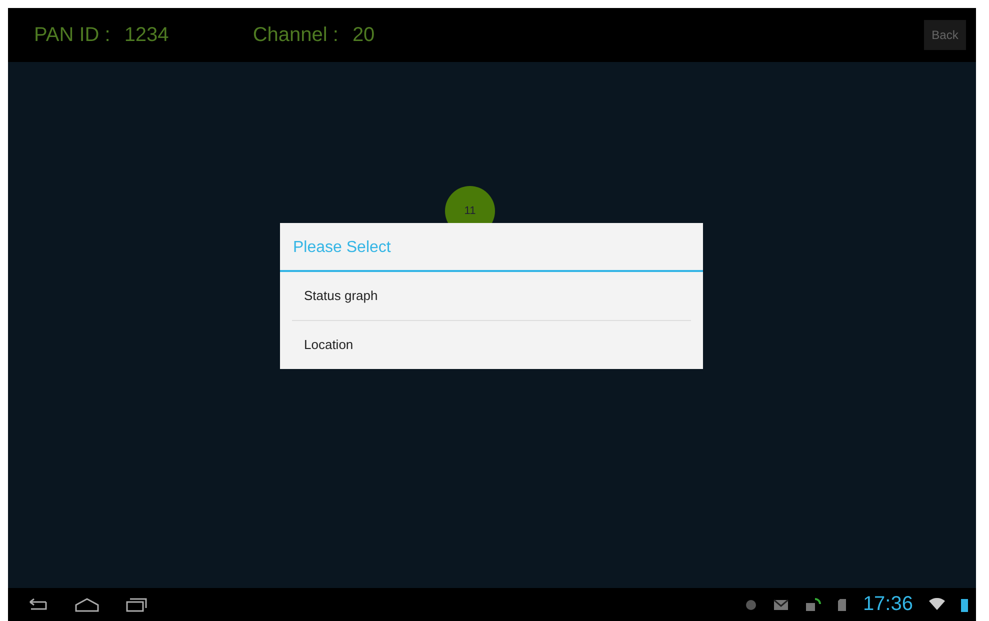 The width and height of the screenshot is (989, 621). I want to click on pan-id-label: PAN ID :, so click(72, 35).